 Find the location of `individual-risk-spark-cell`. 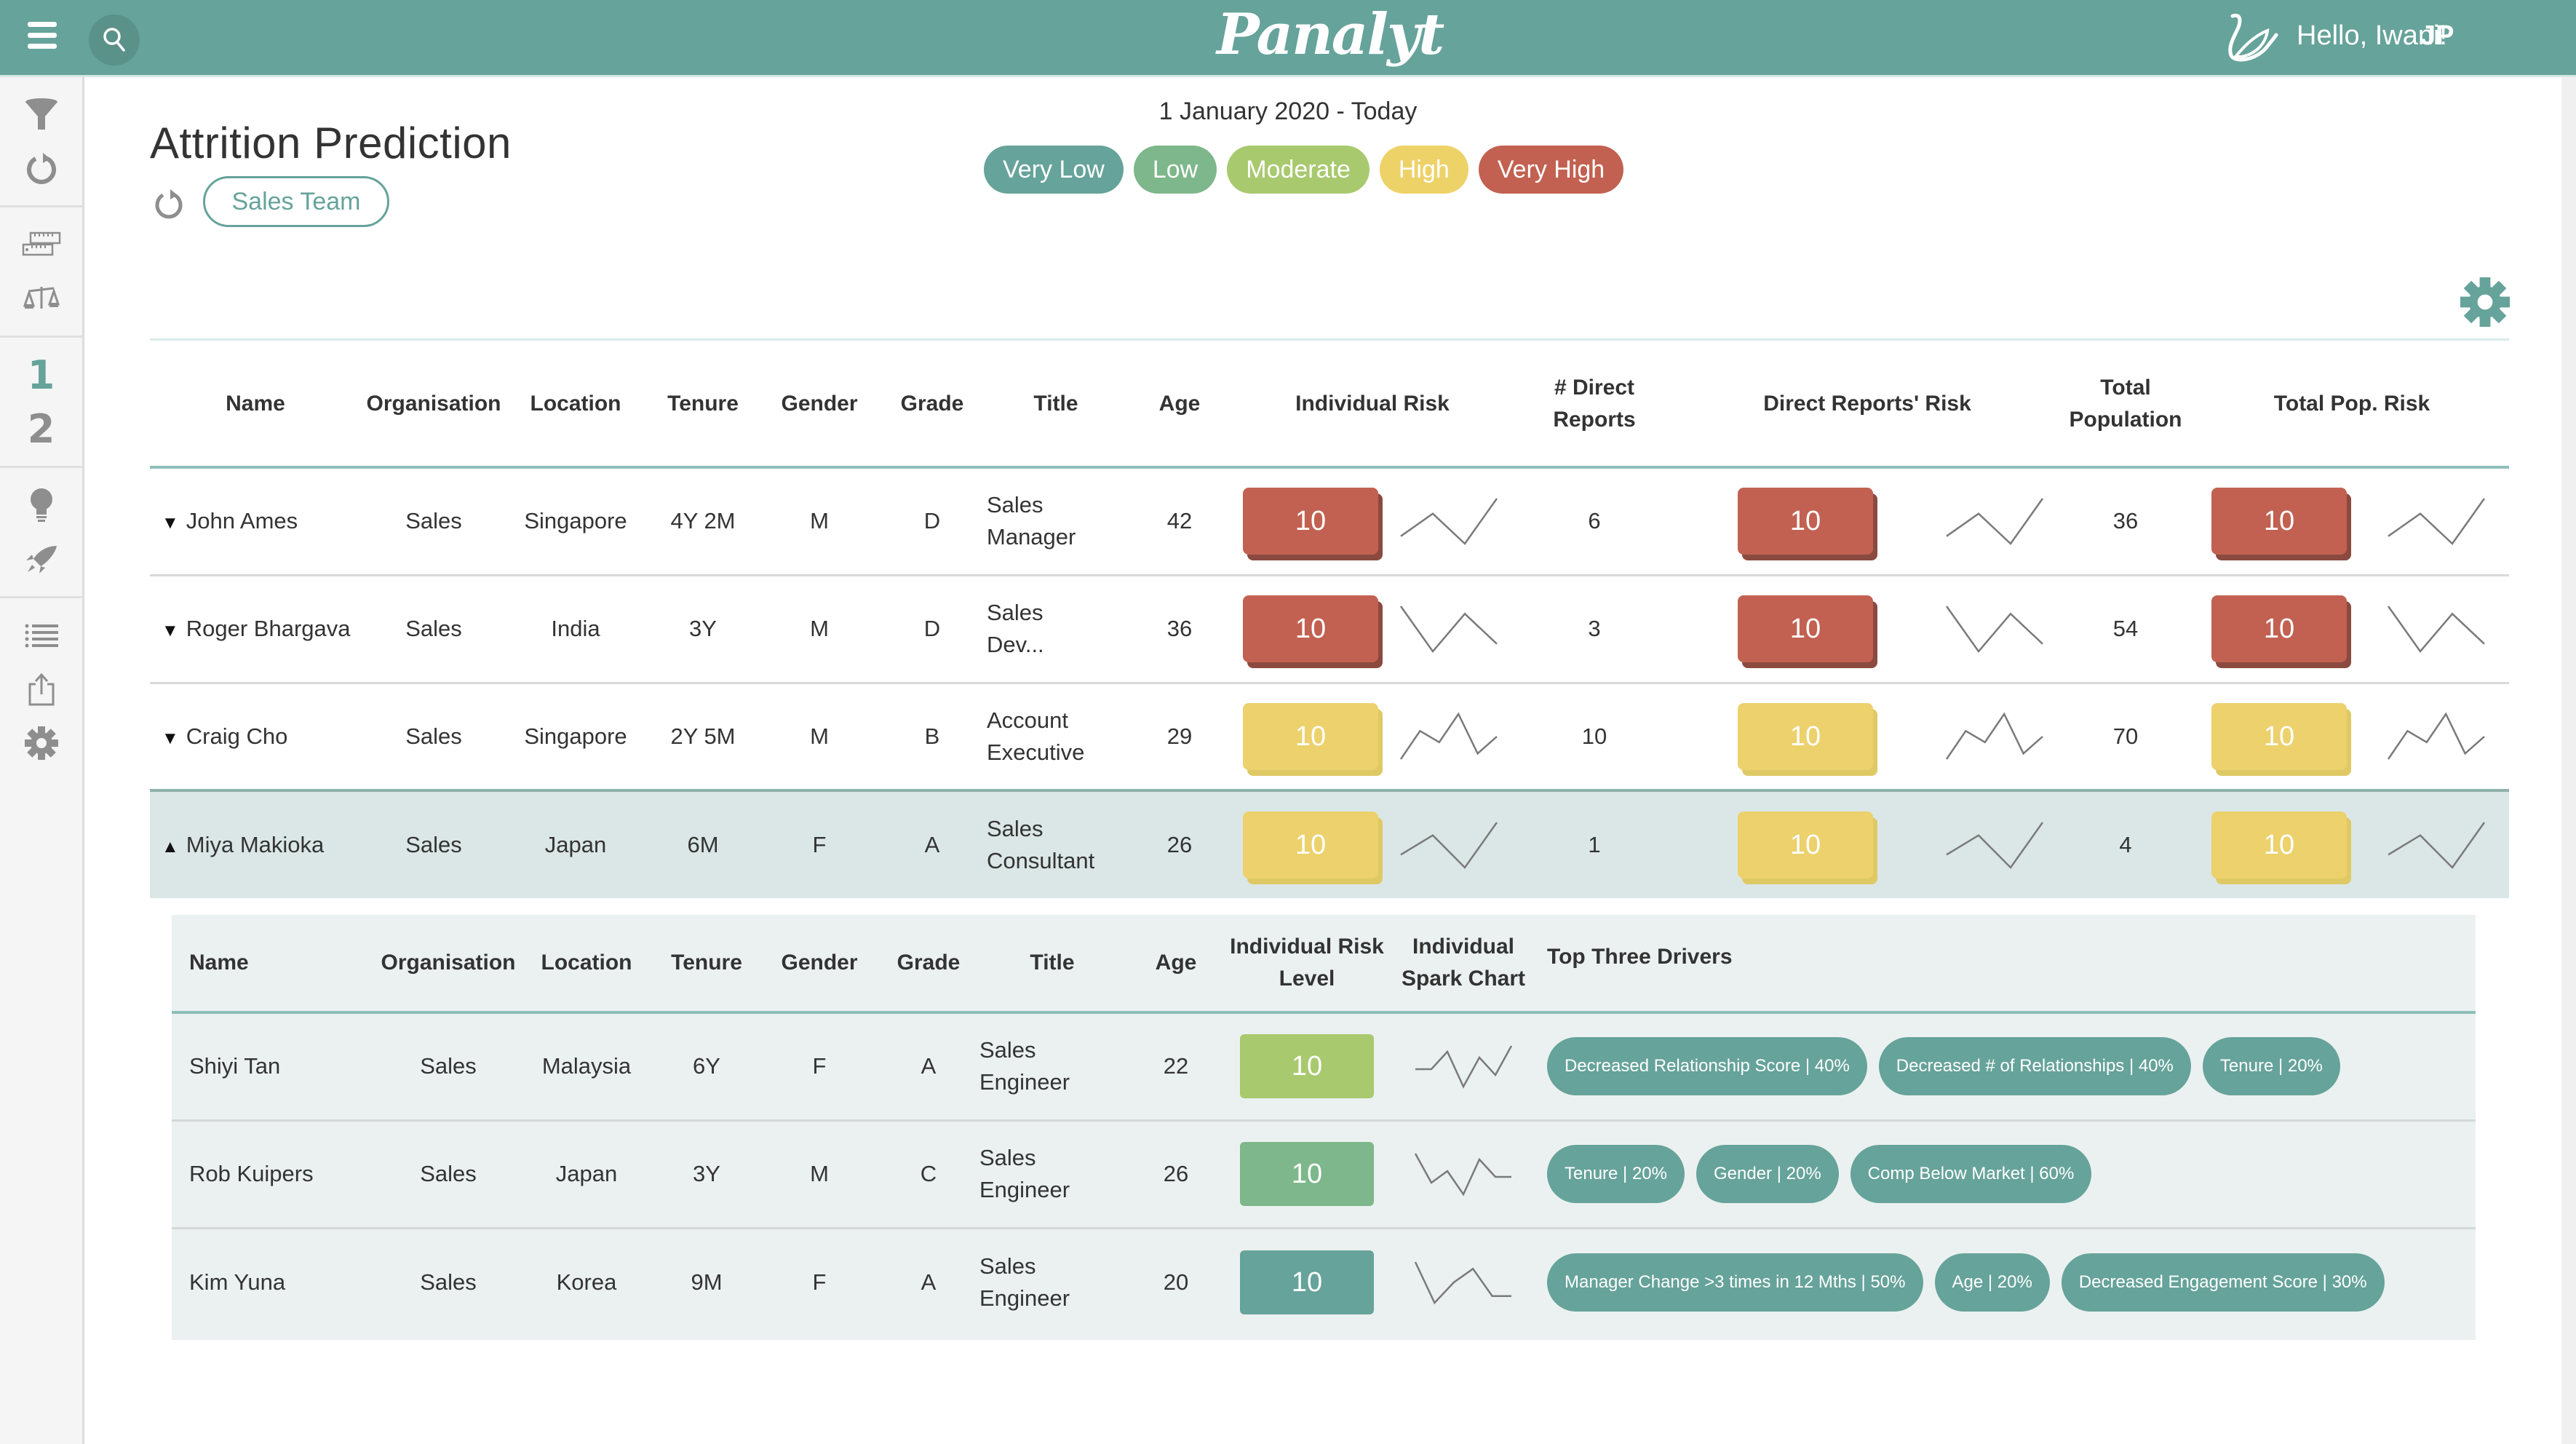

individual-risk-spark-cell is located at coordinates (1449, 844).